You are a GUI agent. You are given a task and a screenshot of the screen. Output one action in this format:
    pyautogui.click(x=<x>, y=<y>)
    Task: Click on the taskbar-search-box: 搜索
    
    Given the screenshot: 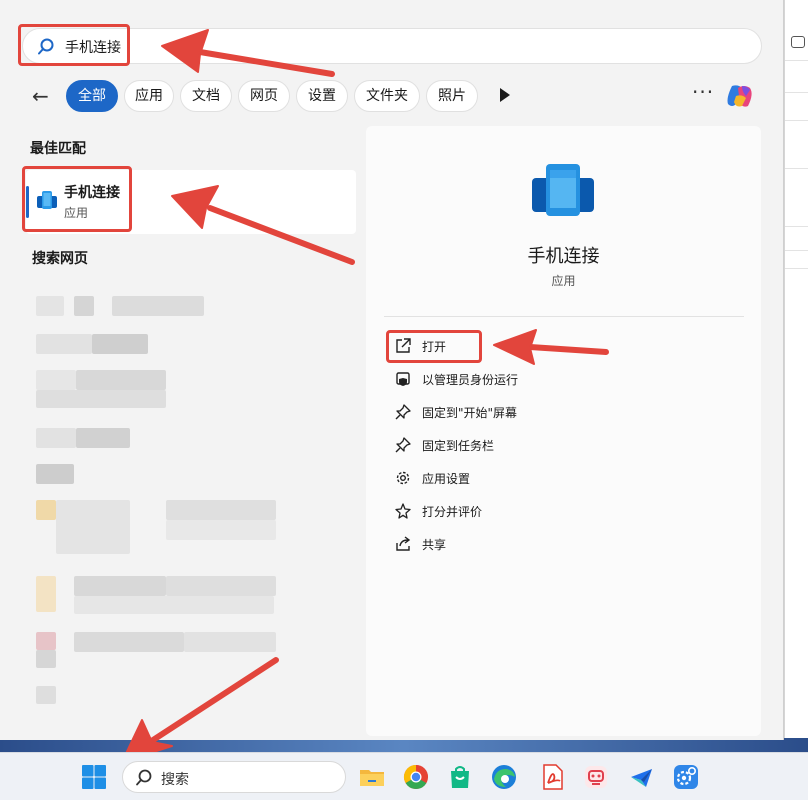 What is the action you would take?
    pyautogui.click(x=234, y=777)
    